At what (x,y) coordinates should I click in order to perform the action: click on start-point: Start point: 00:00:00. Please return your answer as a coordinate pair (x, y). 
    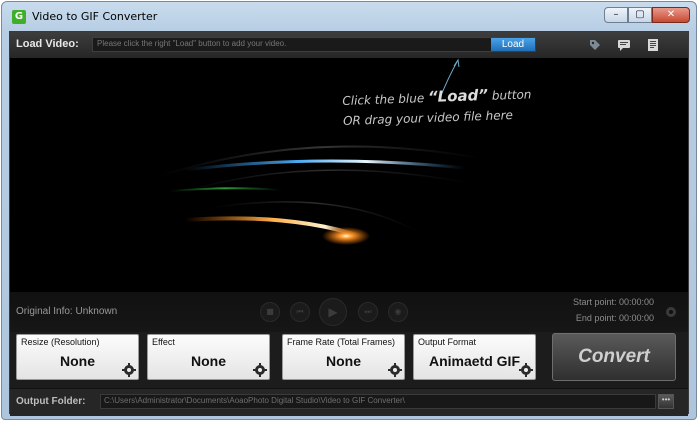
    Looking at the image, I should click on (613, 302).